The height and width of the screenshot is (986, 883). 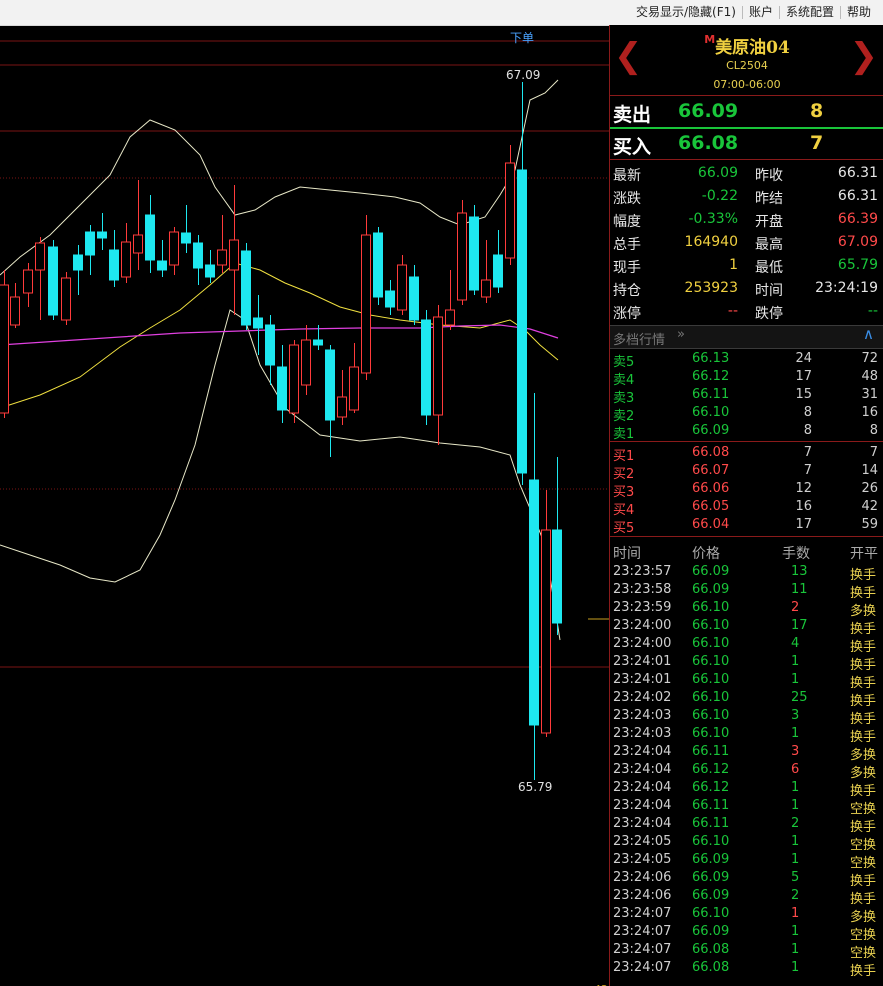 I want to click on tick-volume: 2, so click(x=795, y=895).